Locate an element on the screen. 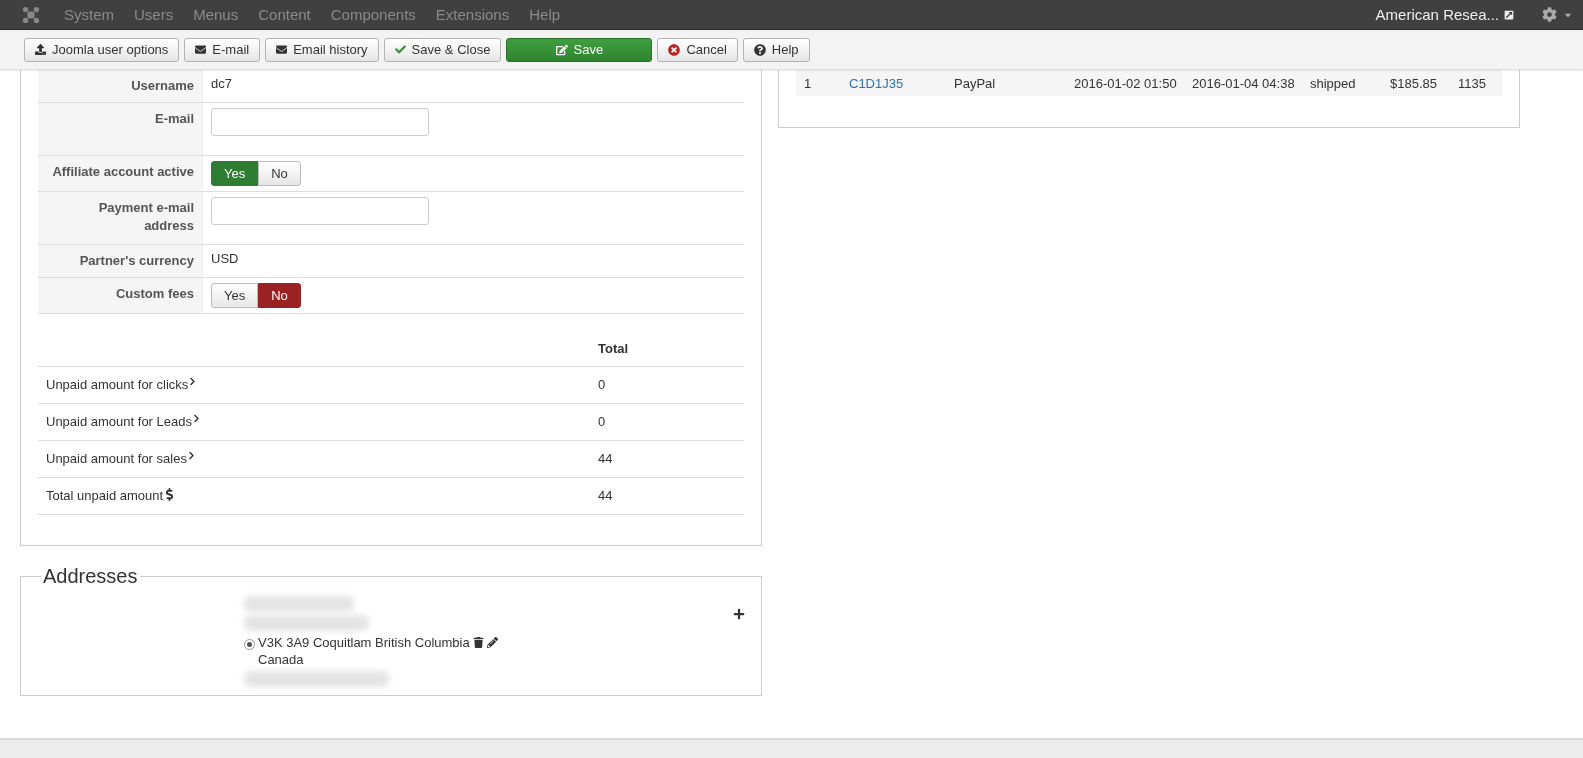 This screenshot has height=758, width=1583. table-cell: Unpaid amount for clicks is located at coordinates (117, 384).